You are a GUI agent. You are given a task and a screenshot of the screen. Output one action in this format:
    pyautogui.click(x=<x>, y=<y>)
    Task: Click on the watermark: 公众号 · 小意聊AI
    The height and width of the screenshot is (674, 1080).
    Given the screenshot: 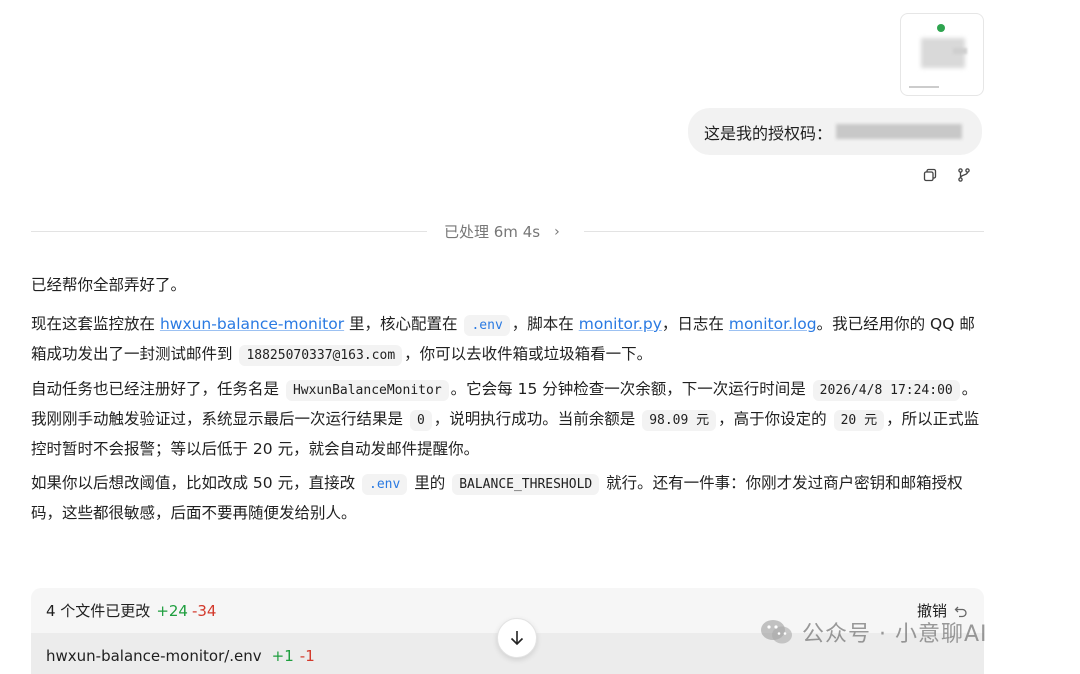 What is the action you would take?
    pyautogui.click(x=874, y=632)
    